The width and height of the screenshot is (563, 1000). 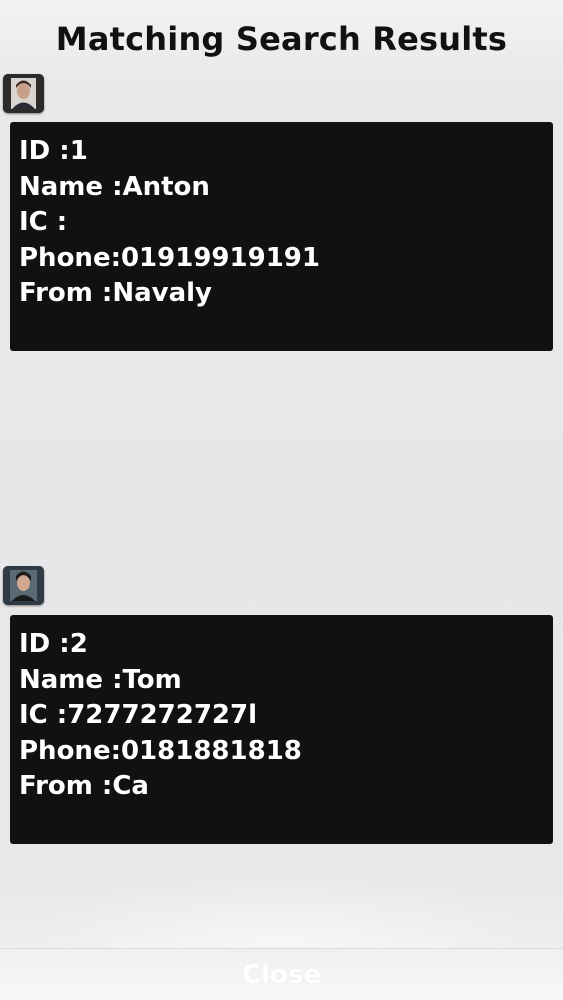 What do you see at coordinates (53, 644) in the screenshot?
I see `result-id: ID :2` at bounding box center [53, 644].